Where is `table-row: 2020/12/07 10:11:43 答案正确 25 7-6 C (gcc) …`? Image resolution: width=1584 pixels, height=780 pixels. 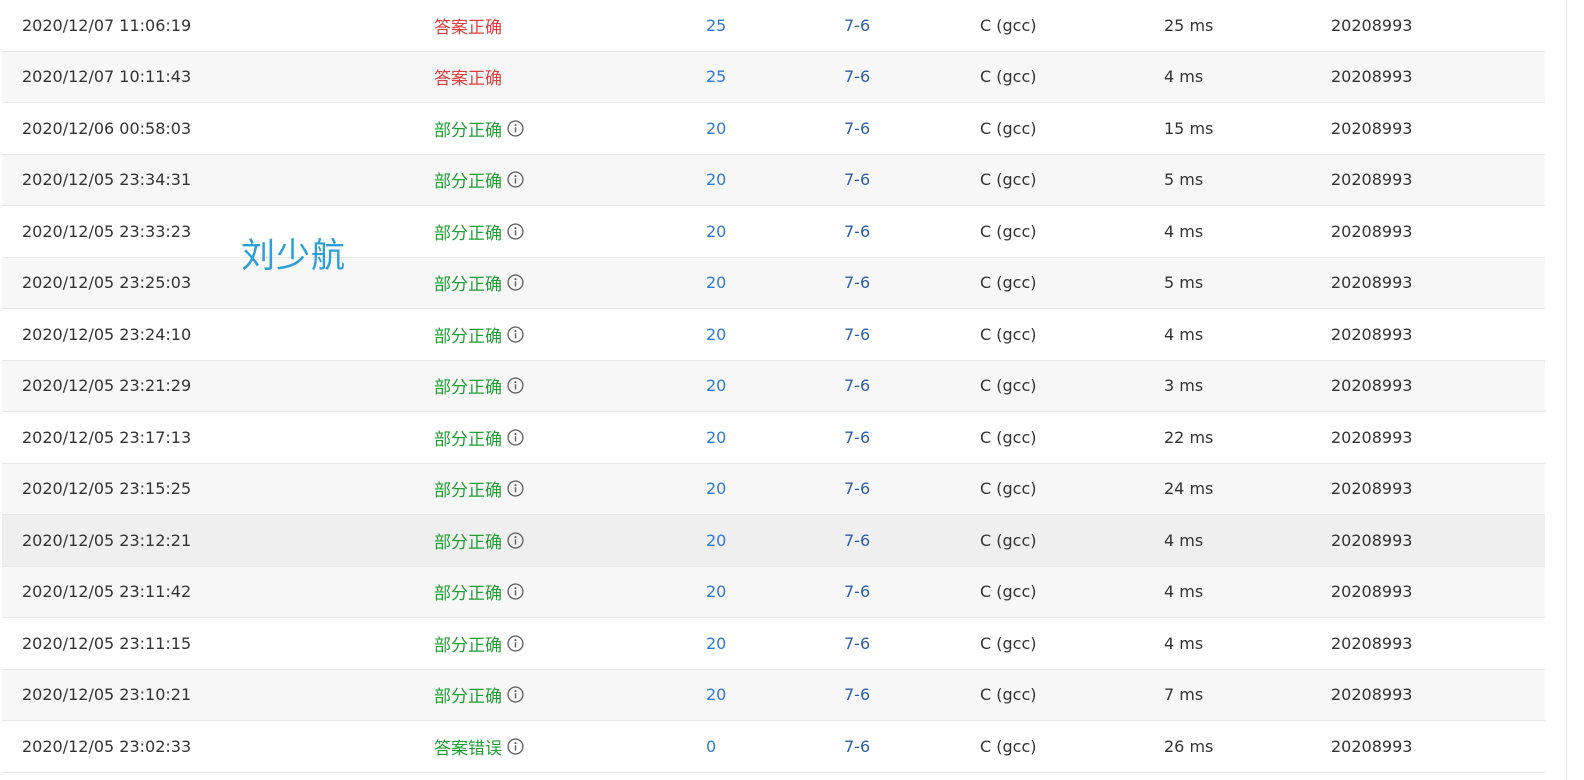 table-row: 2020/12/07 10:11:43 答案正确 25 7-6 C (gcc) … is located at coordinates (773, 77).